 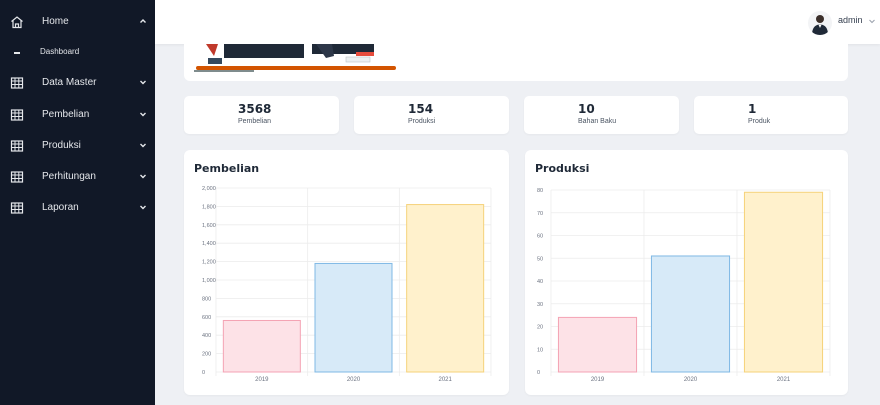 What do you see at coordinates (60, 207) in the screenshot?
I see `sidebar-item-label: Laporan` at bounding box center [60, 207].